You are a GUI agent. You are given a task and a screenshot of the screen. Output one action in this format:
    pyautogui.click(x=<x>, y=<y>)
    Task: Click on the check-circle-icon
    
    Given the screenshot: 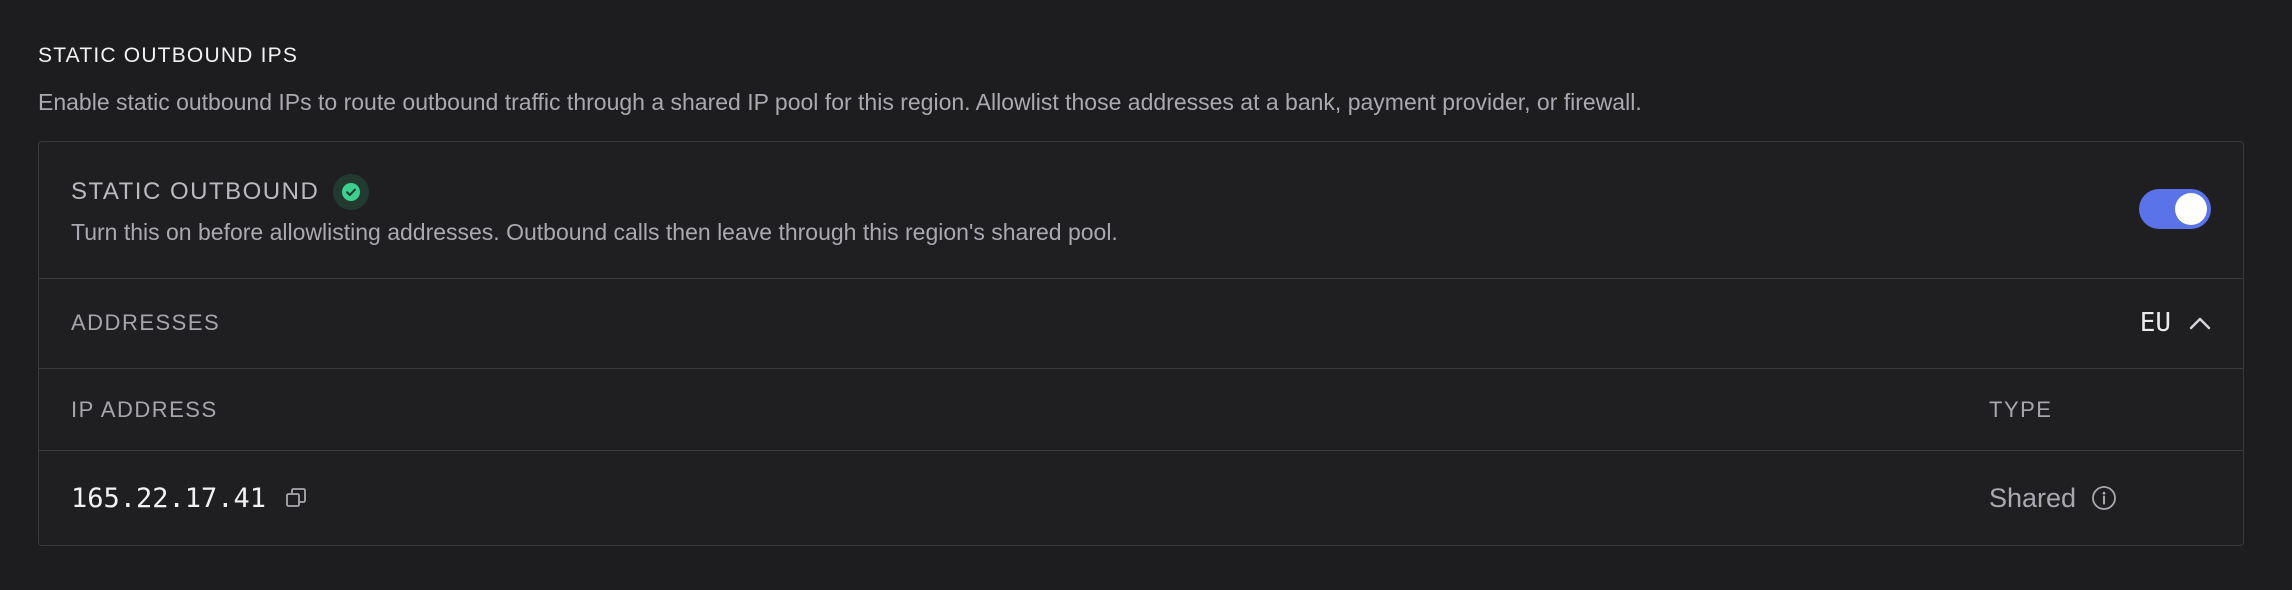 What is the action you would take?
    pyautogui.click(x=351, y=192)
    